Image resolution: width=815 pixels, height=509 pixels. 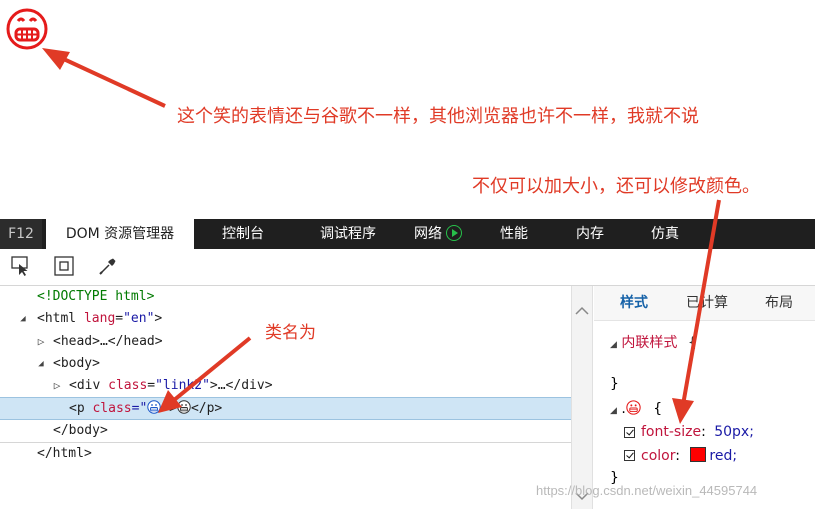 What do you see at coordinates (285, 386) in the screenshot?
I see `tree-row-div: ▷ <div class="link2">…</div>` at bounding box center [285, 386].